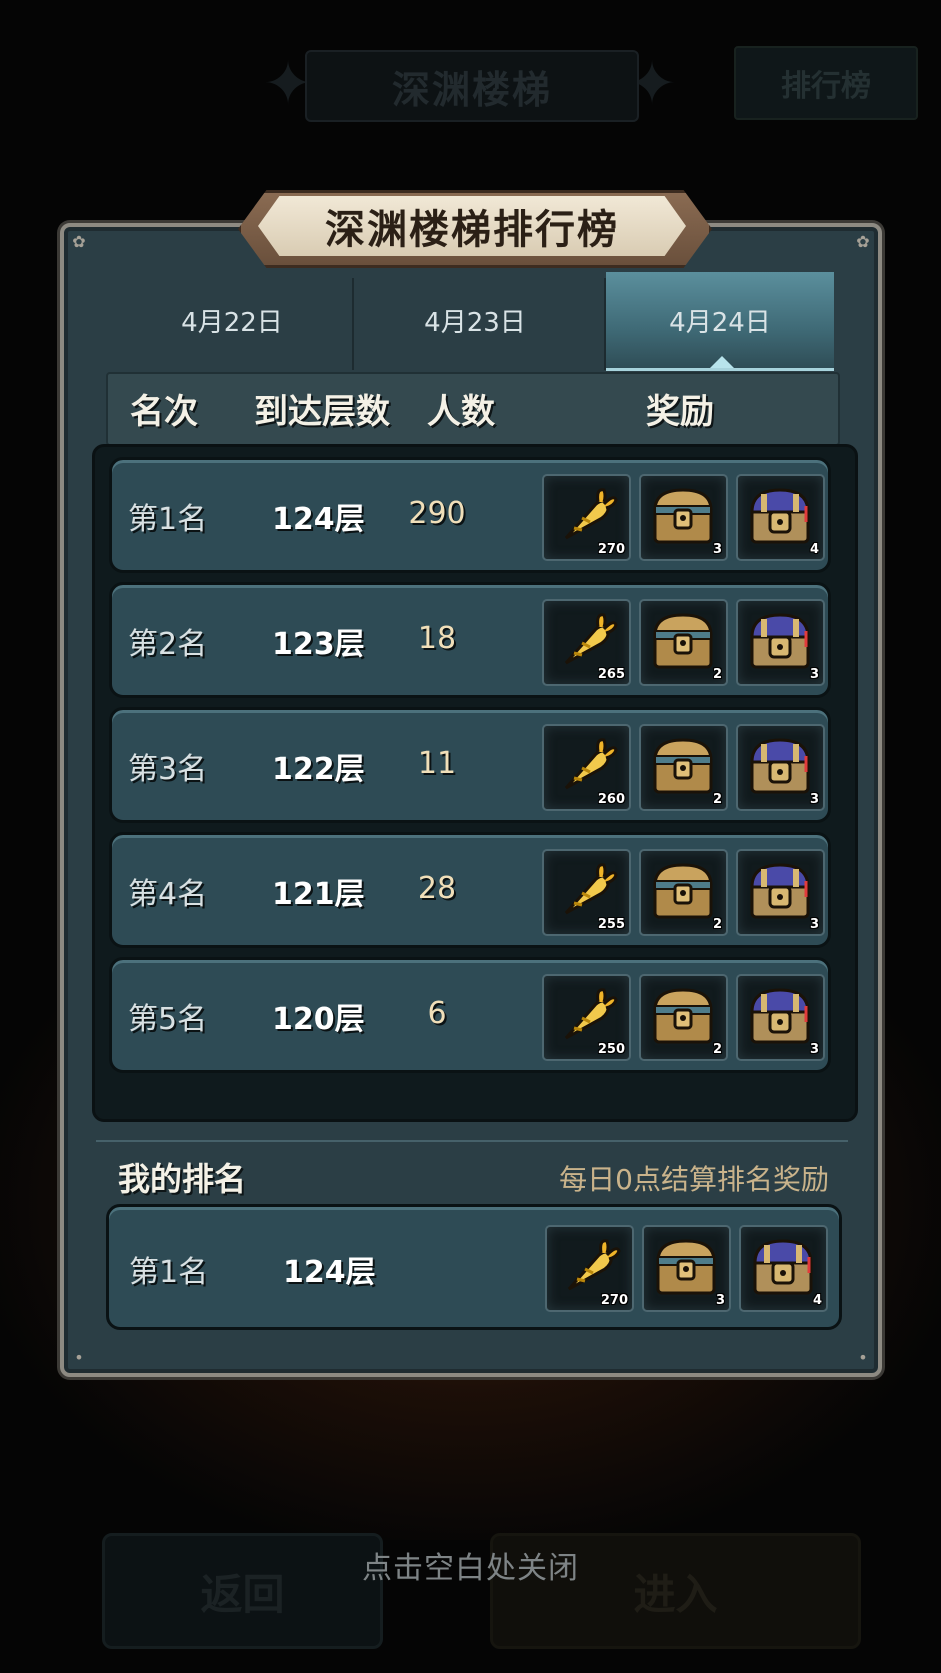 The image size is (941, 1673). Describe the element at coordinates (586, 1017) in the screenshot. I see `reward-item: 250` at that location.